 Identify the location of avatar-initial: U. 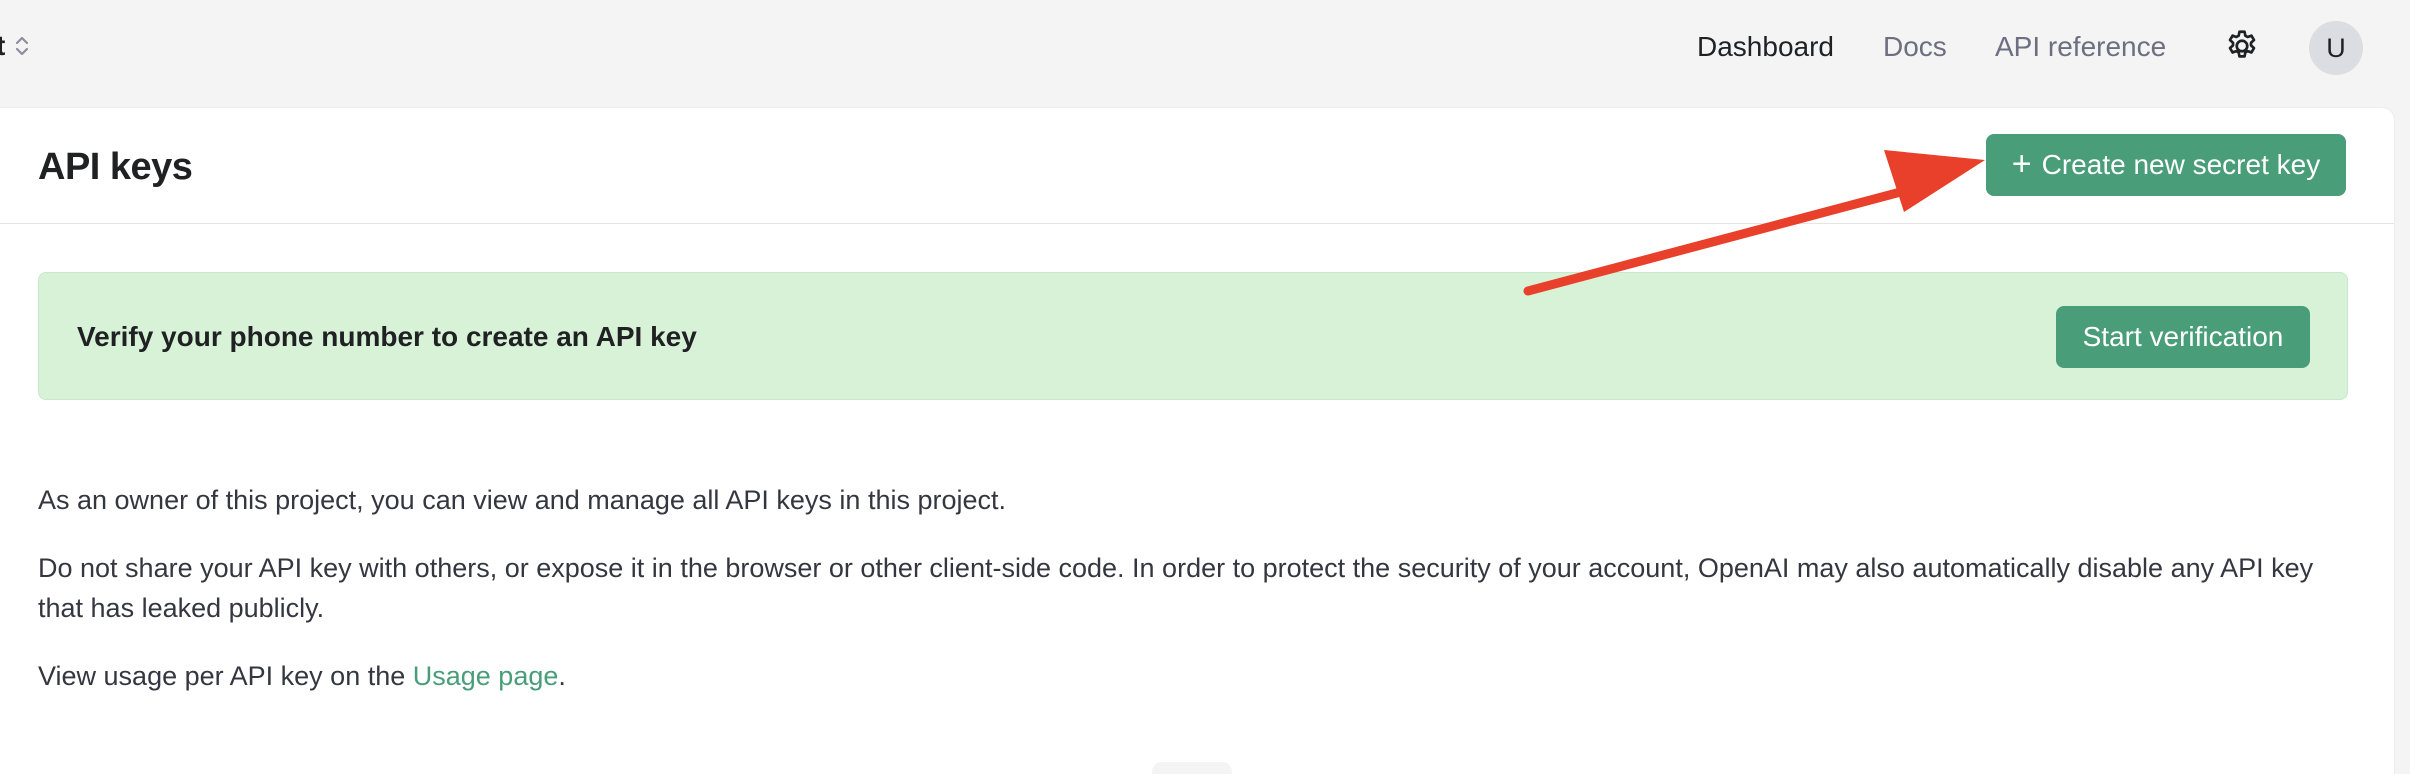
(2336, 47).